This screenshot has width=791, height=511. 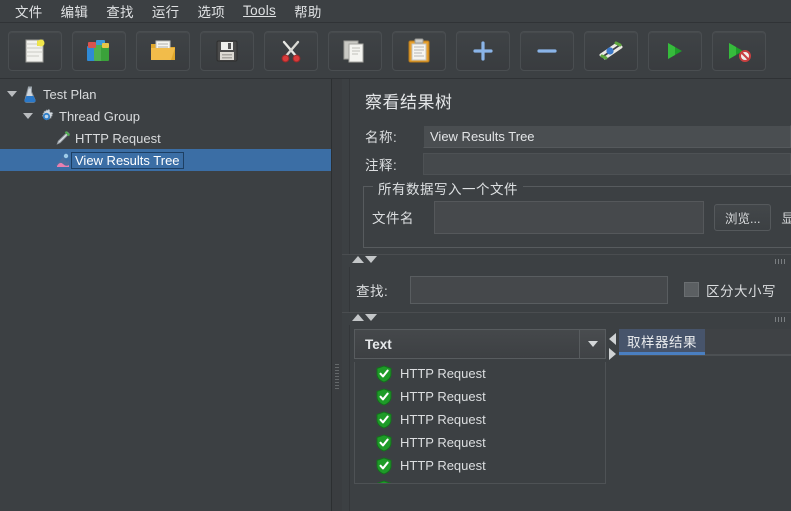 What do you see at coordinates (607, 164) in the screenshot?
I see `comment-input` at bounding box center [607, 164].